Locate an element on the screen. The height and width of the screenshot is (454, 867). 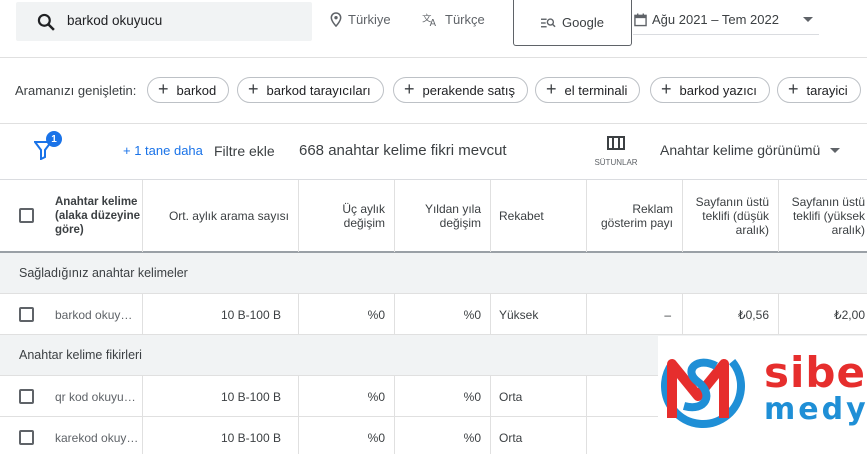
network-selector: Google is located at coordinates (572, 23).